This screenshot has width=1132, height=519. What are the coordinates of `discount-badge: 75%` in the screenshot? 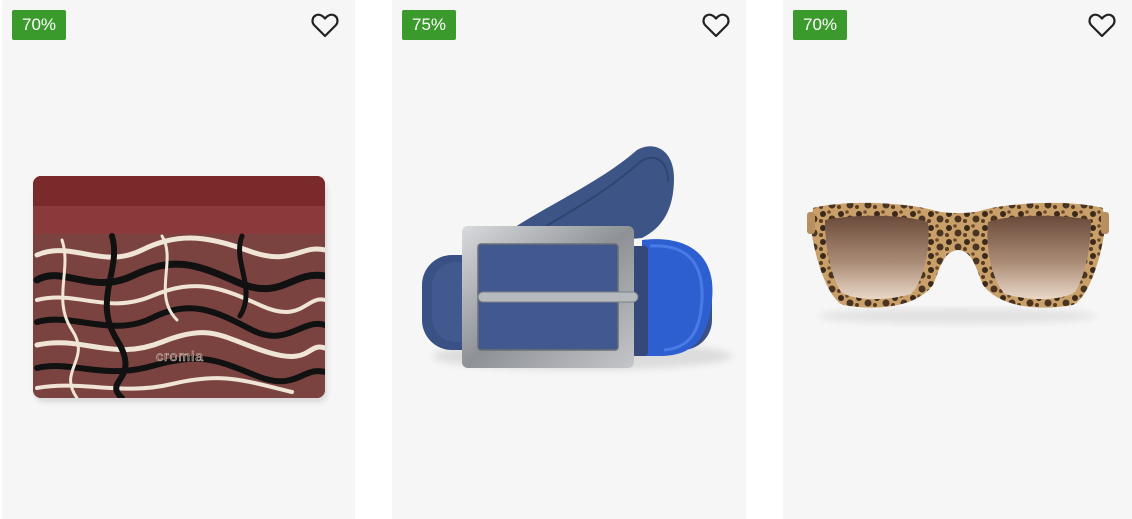 It's located at (429, 25).